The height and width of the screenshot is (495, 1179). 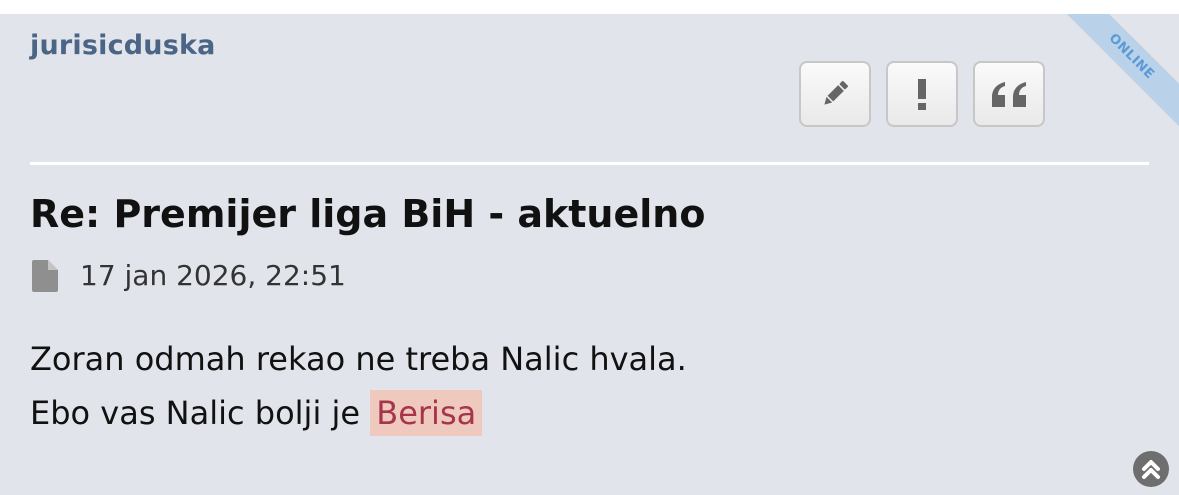 What do you see at coordinates (45, 275) in the screenshot?
I see `file-icon` at bounding box center [45, 275].